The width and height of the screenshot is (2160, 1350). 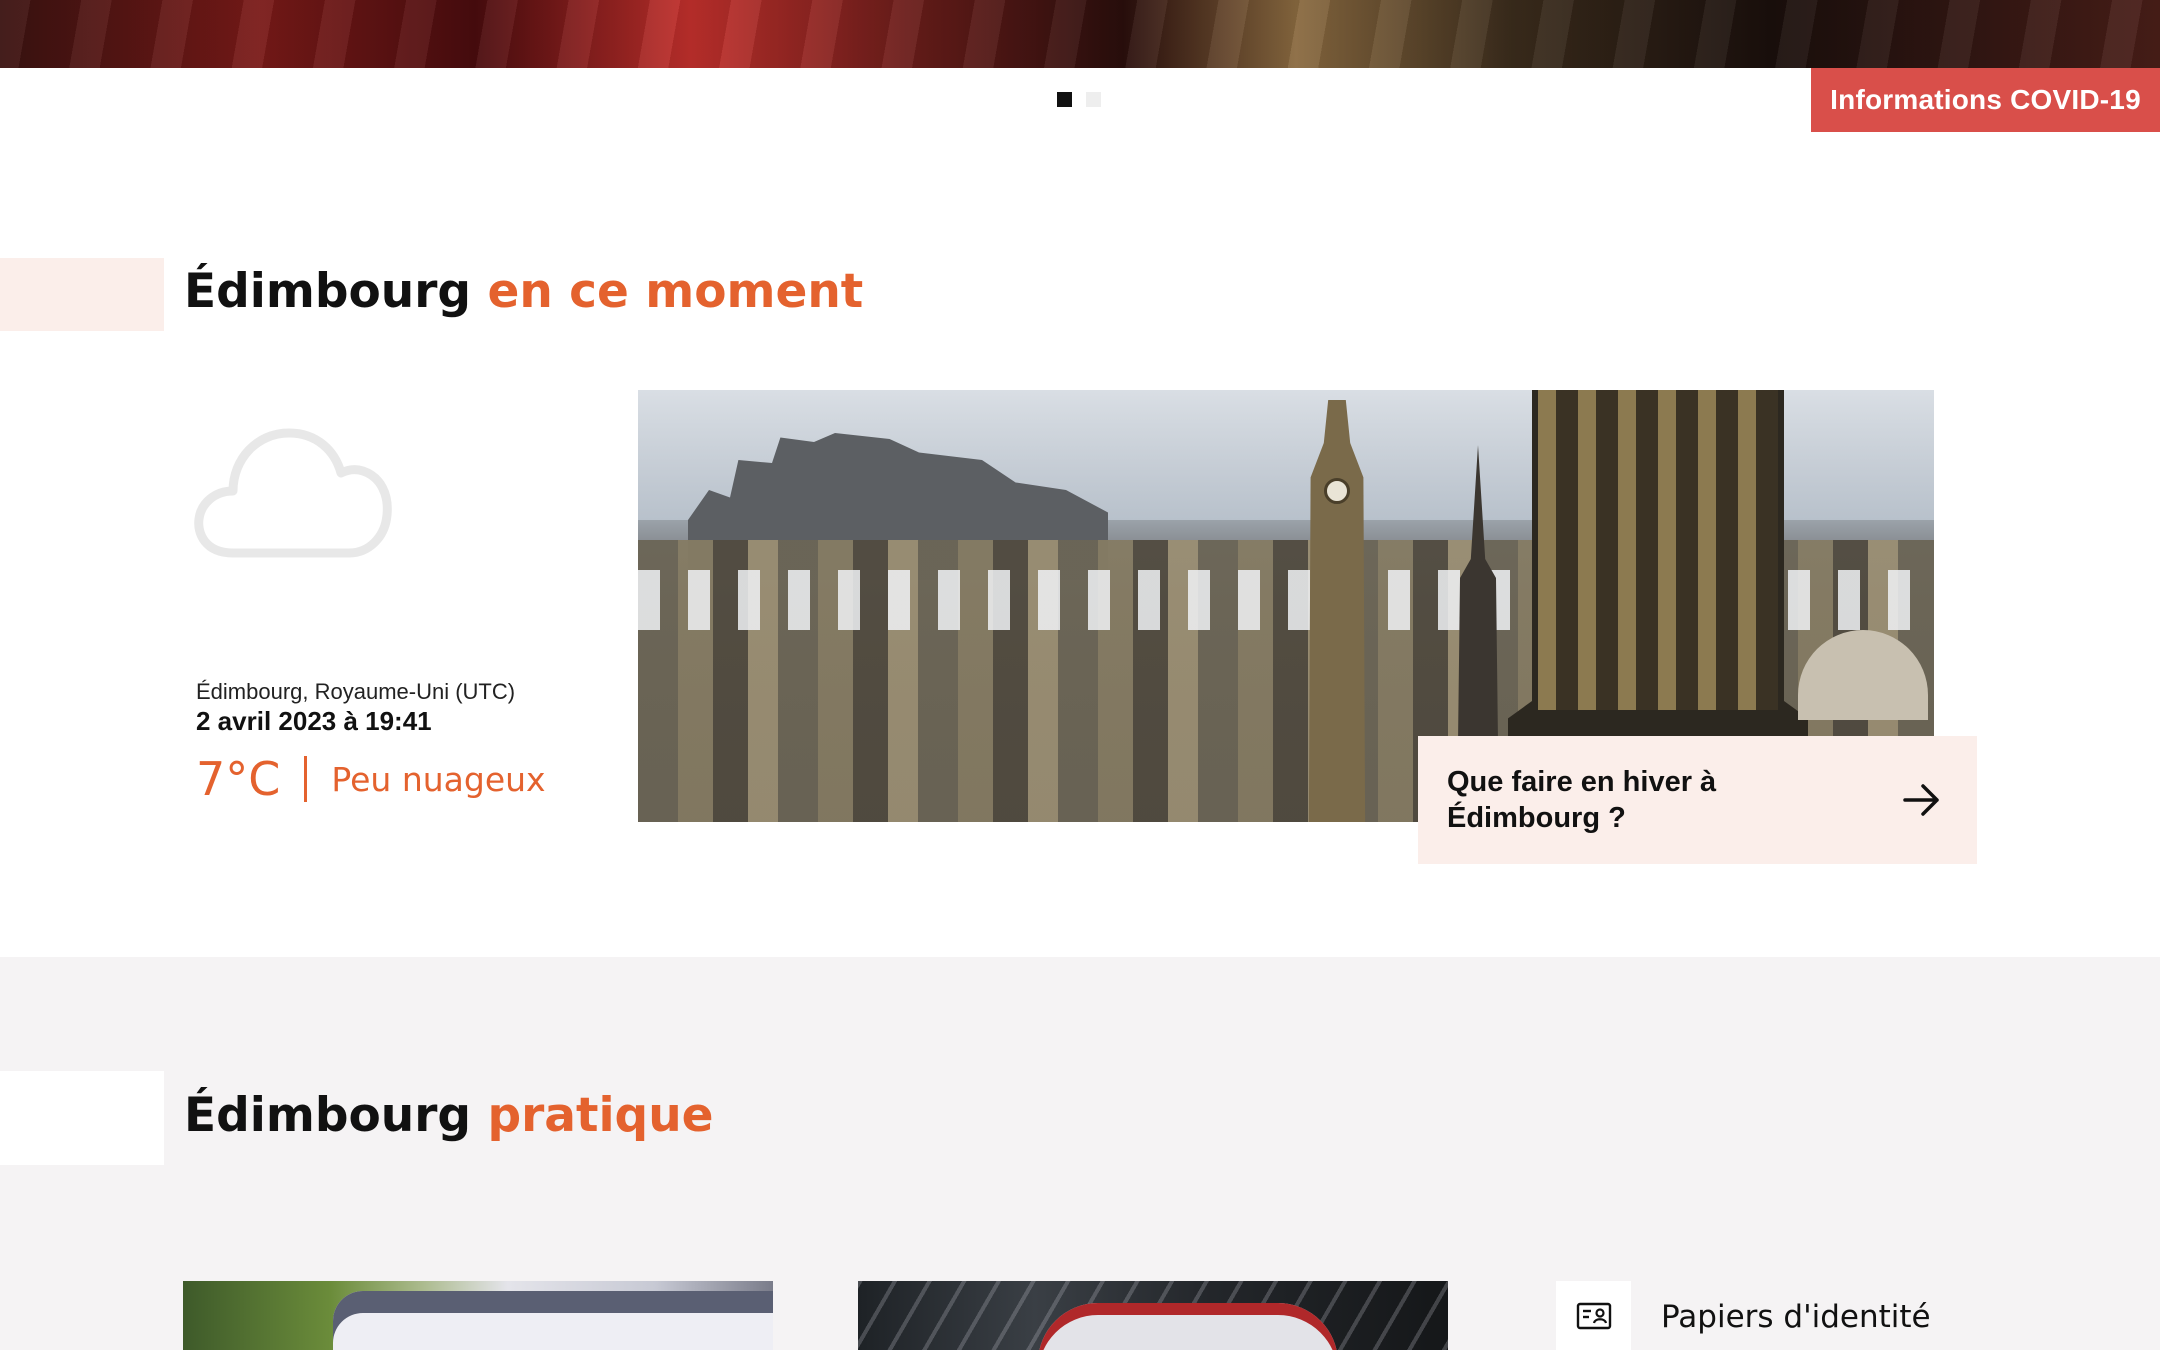 What do you see at coordinates (1985, 100) in the screenshot?
I see `covid-info-button: Informations COVID-19` at bounding box center [1985, 100].